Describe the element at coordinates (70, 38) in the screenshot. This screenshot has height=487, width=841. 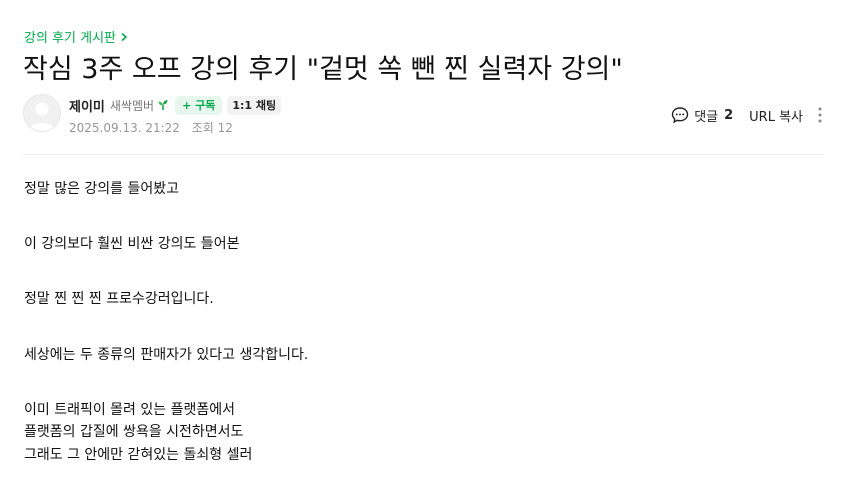
I see `board-link-label: 강의 후기 게시판` at that location.